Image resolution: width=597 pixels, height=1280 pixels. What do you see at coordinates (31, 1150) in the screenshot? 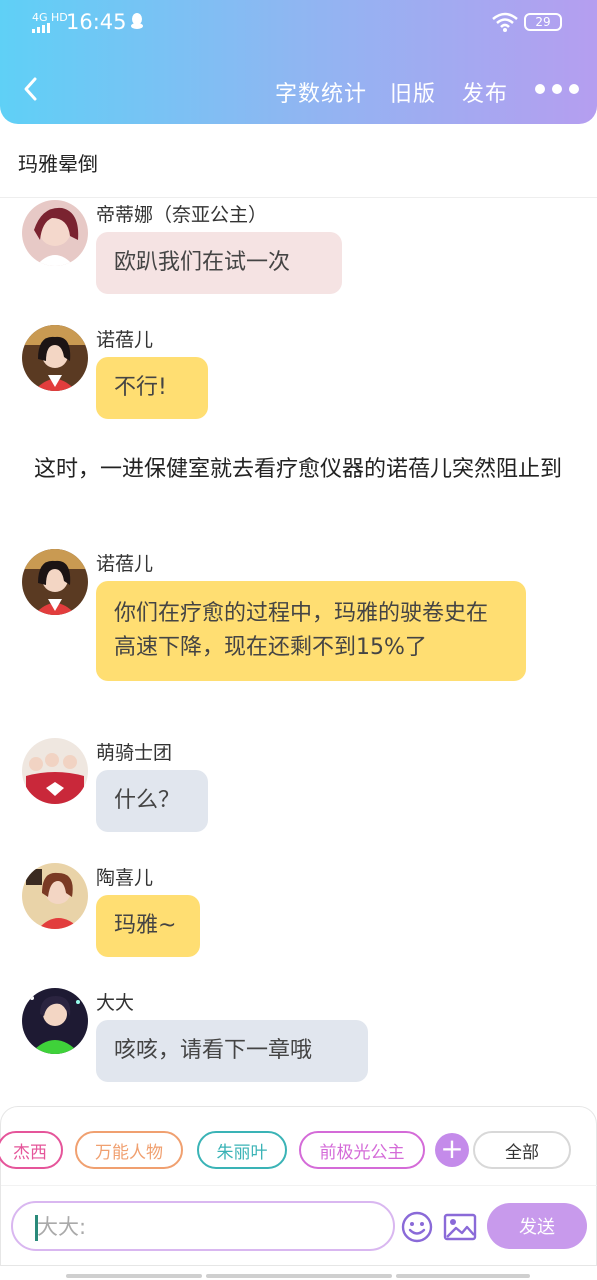
I see `character-chip: 杰西` at bounding box center [31, 1150].